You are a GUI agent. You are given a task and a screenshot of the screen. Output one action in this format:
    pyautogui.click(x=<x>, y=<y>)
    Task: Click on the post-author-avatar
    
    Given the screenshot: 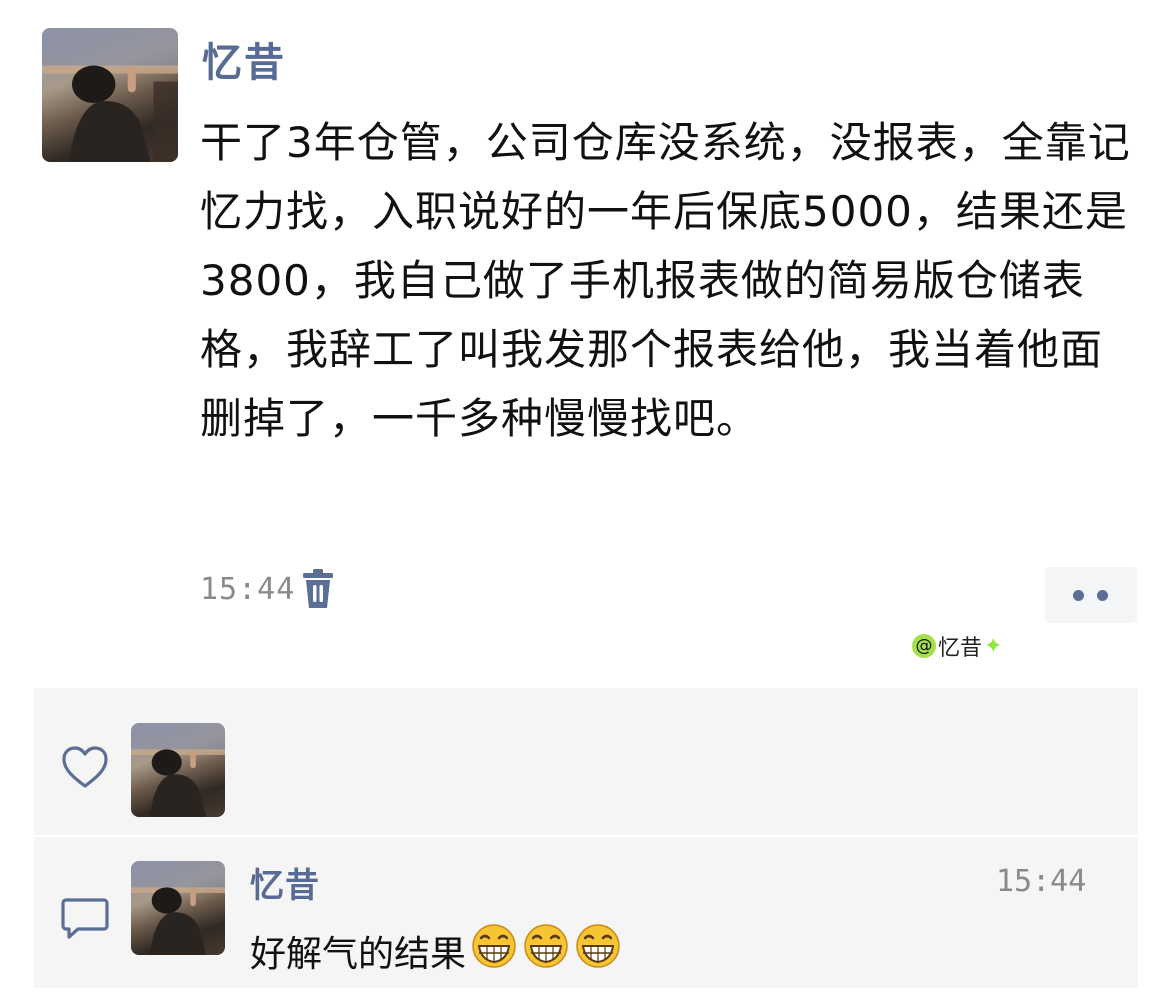 What is the action you would take?
    pyautogui.click(x=110, y=95)
    